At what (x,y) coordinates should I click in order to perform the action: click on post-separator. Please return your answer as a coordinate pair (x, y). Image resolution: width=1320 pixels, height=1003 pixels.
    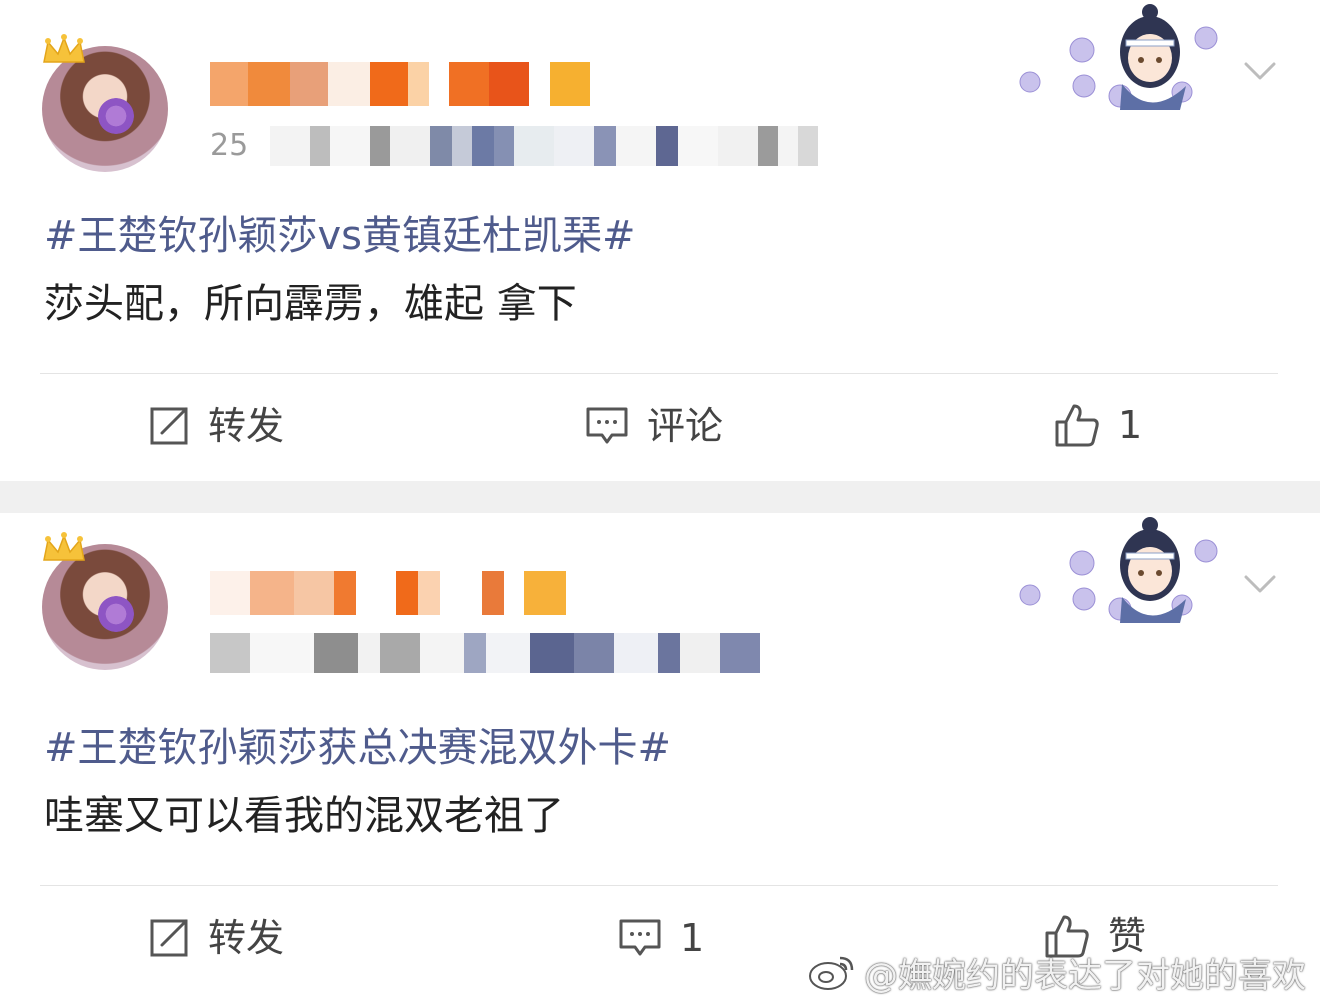
    Looking at the image, I should click on (660, 497).